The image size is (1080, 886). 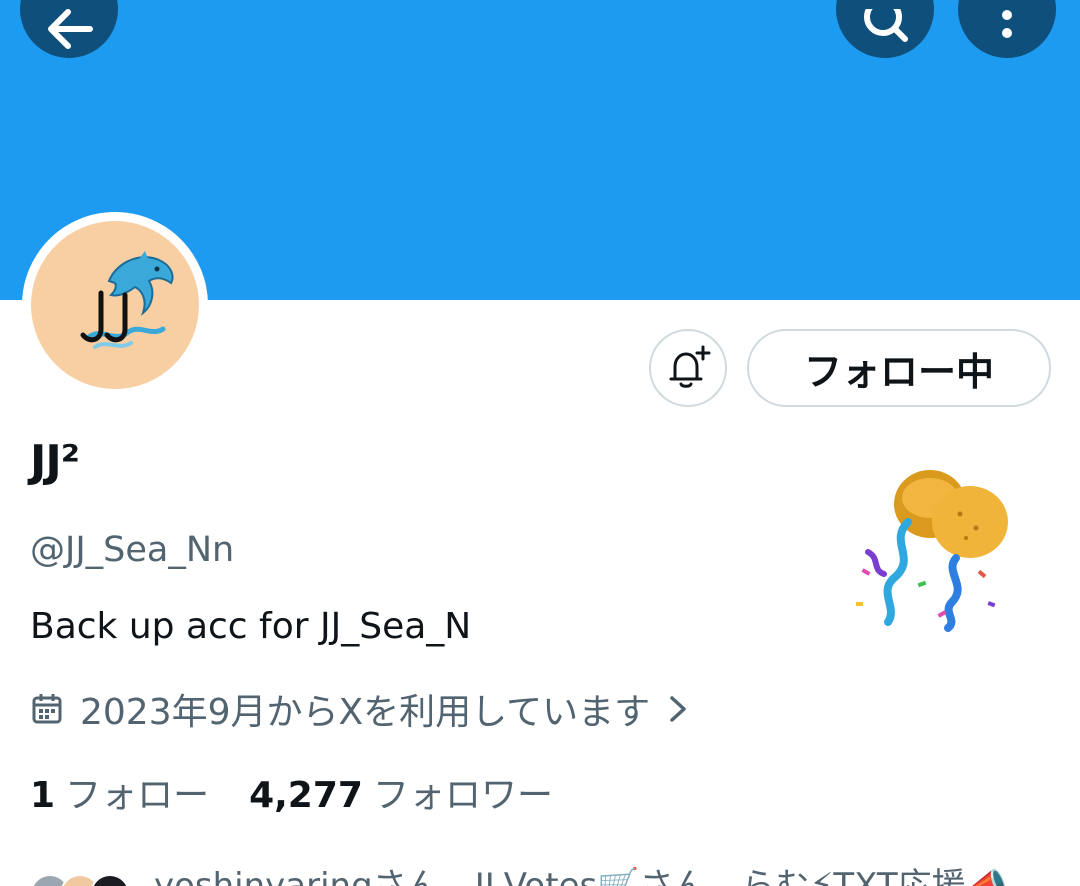 What do you see at coordinates (137, 795) in the screenshot?
I see `following-label: フォロー` at bounding box center [137, 795].